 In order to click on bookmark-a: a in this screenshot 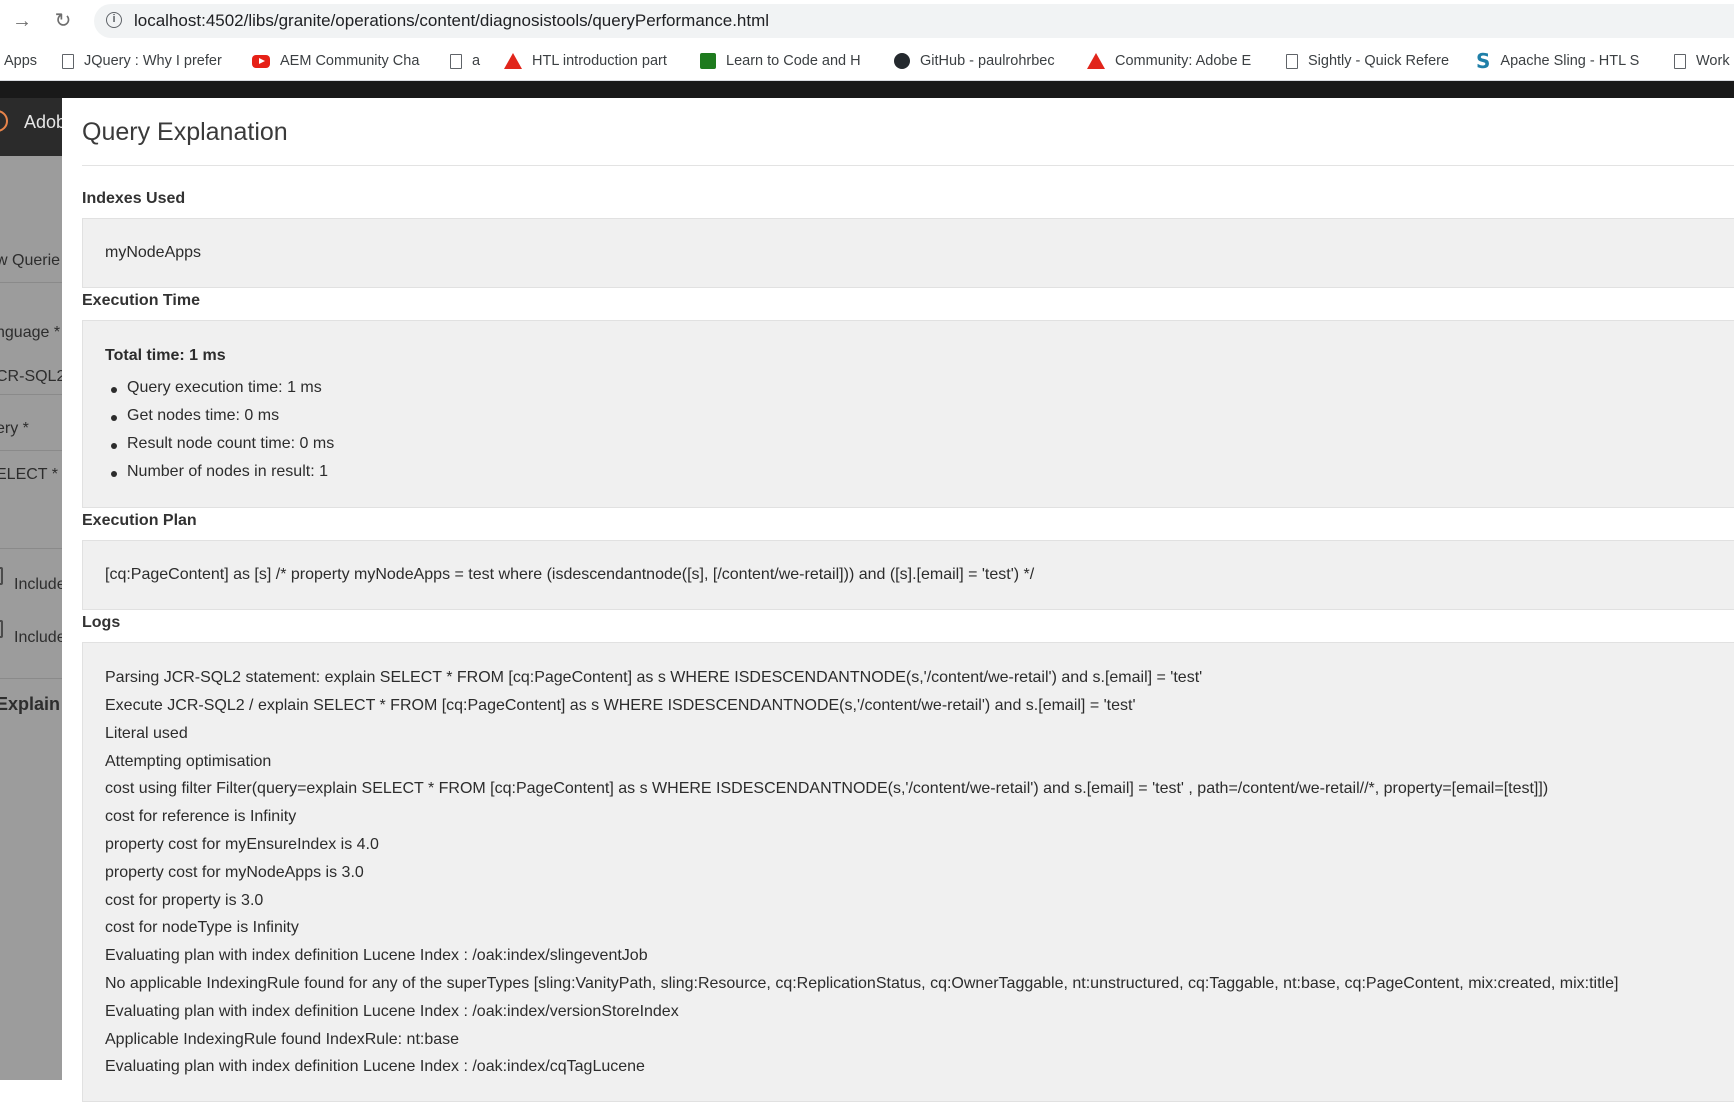, I will do `click(468, 61)`.